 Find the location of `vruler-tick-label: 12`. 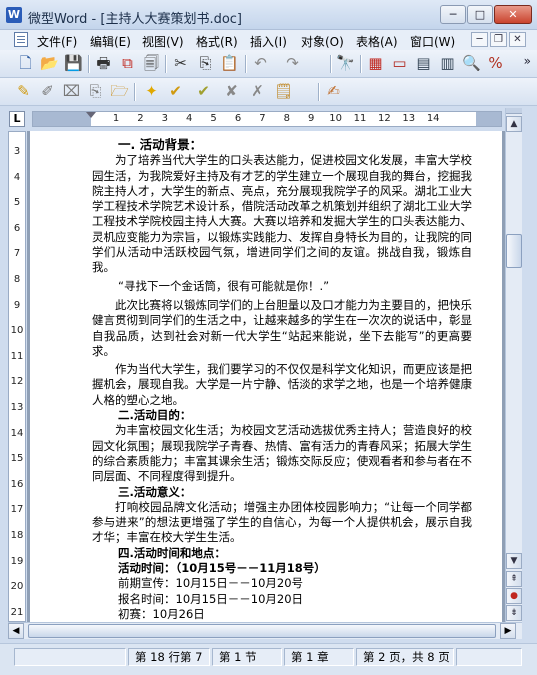

vruler-tick-label: 12 is located at coordinates (17, 382).